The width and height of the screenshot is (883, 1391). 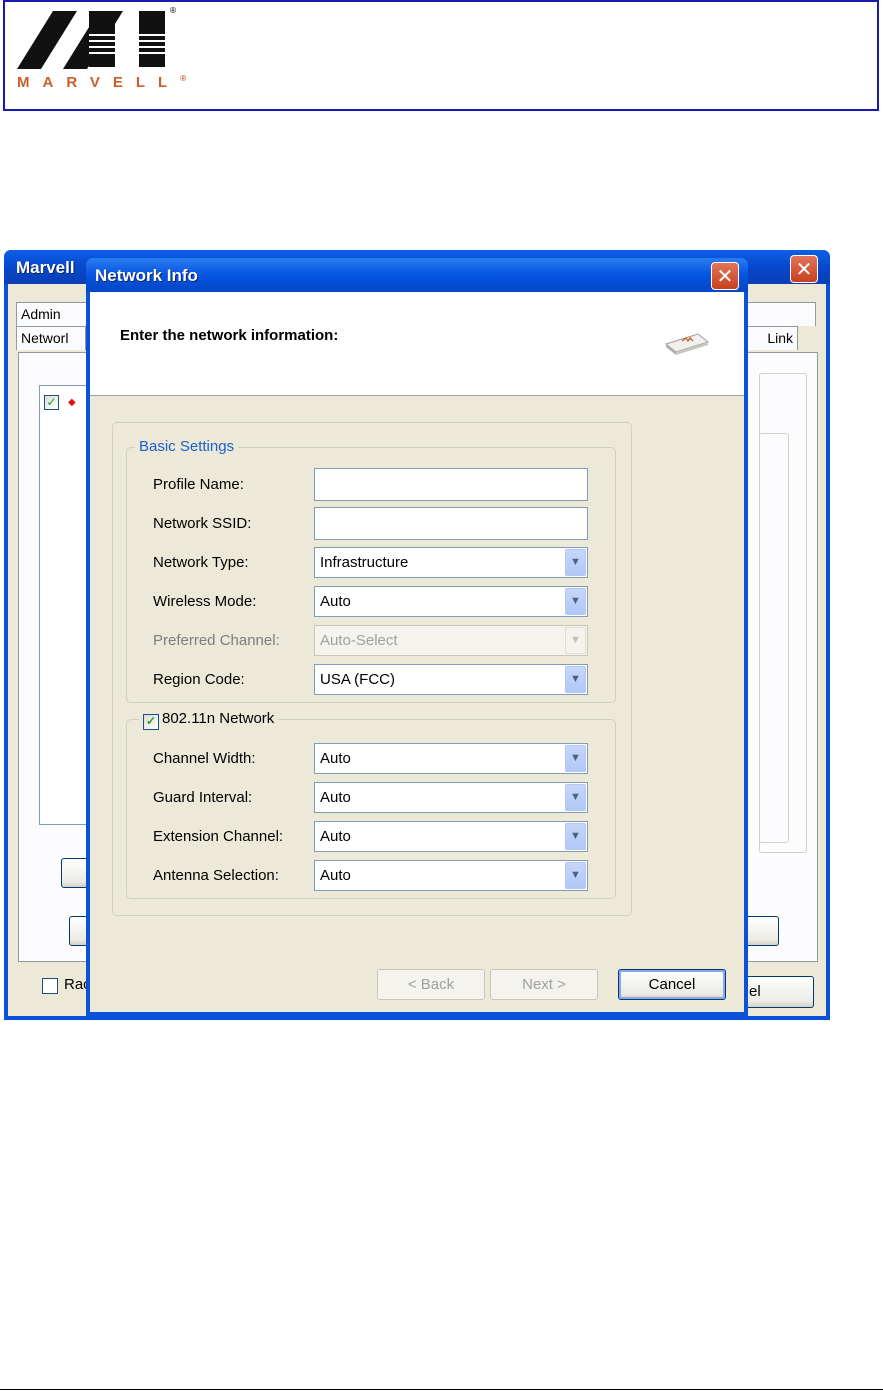 What do you see at coordinates (205, 601) in the screenshot?
I see `wireless-mode-label: Wireless Mode:` at bounding box center [205, 601].